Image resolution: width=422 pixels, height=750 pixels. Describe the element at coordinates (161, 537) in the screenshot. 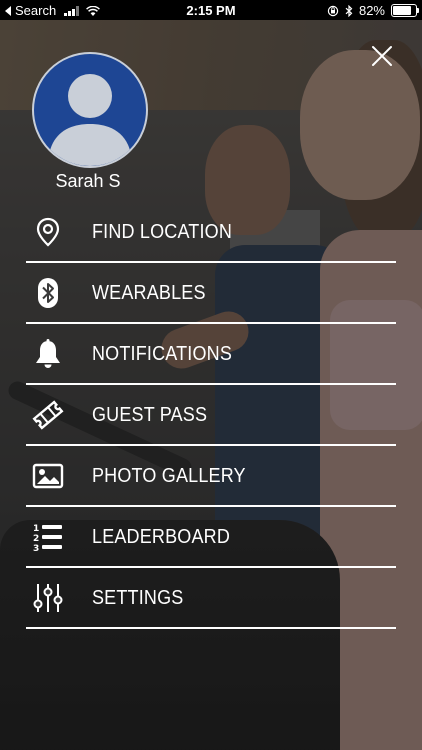

I see `menu-item-label: LEADERBOARD` at that location.